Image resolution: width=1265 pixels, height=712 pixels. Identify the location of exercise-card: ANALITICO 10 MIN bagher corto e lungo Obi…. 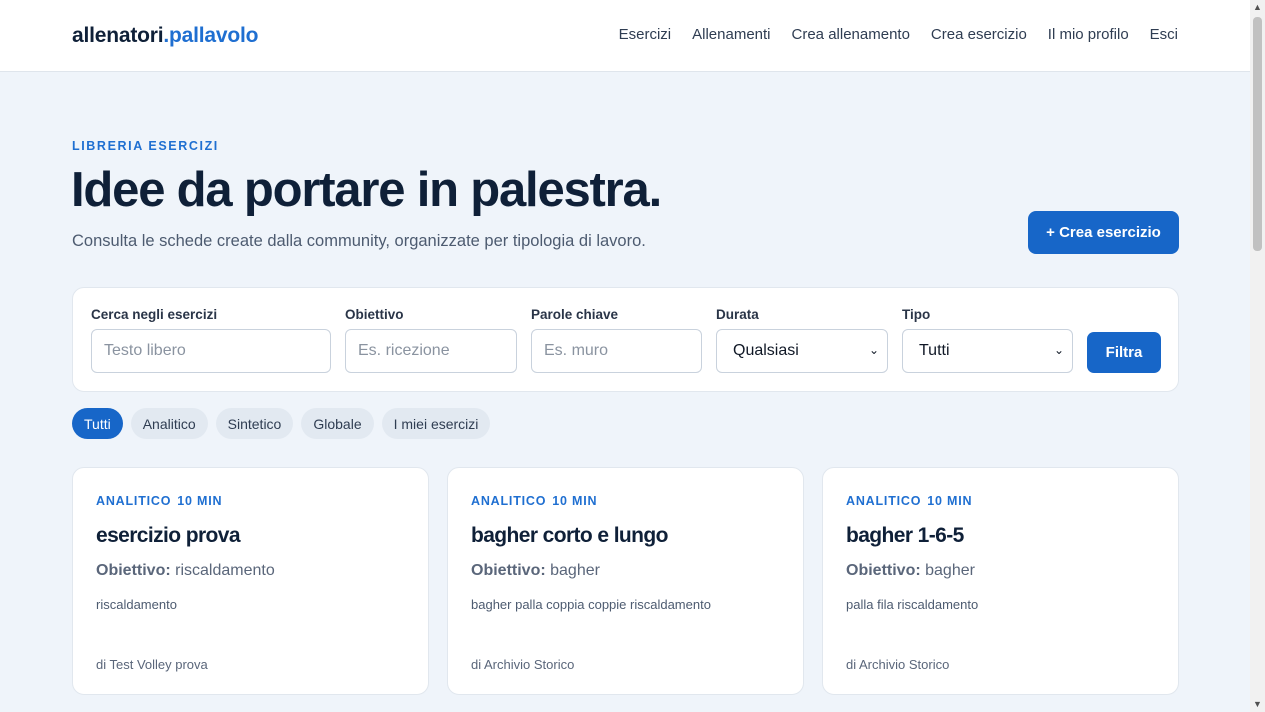
(625, 581).